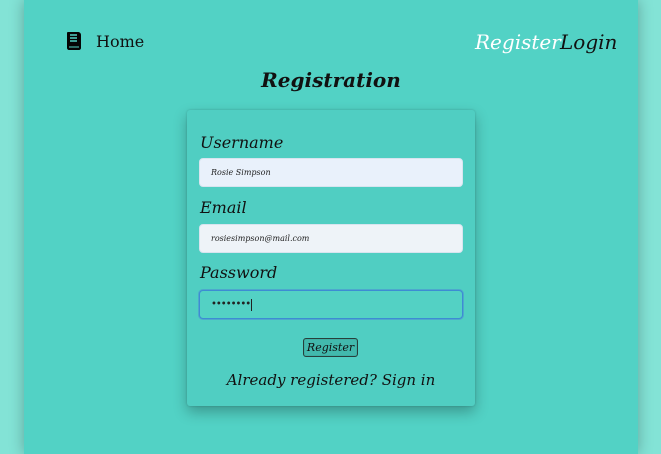 The image size is (661, 454). Describe the element at coordinates (120, 41) in the screenshot. I see `home-link: Home` at that location.